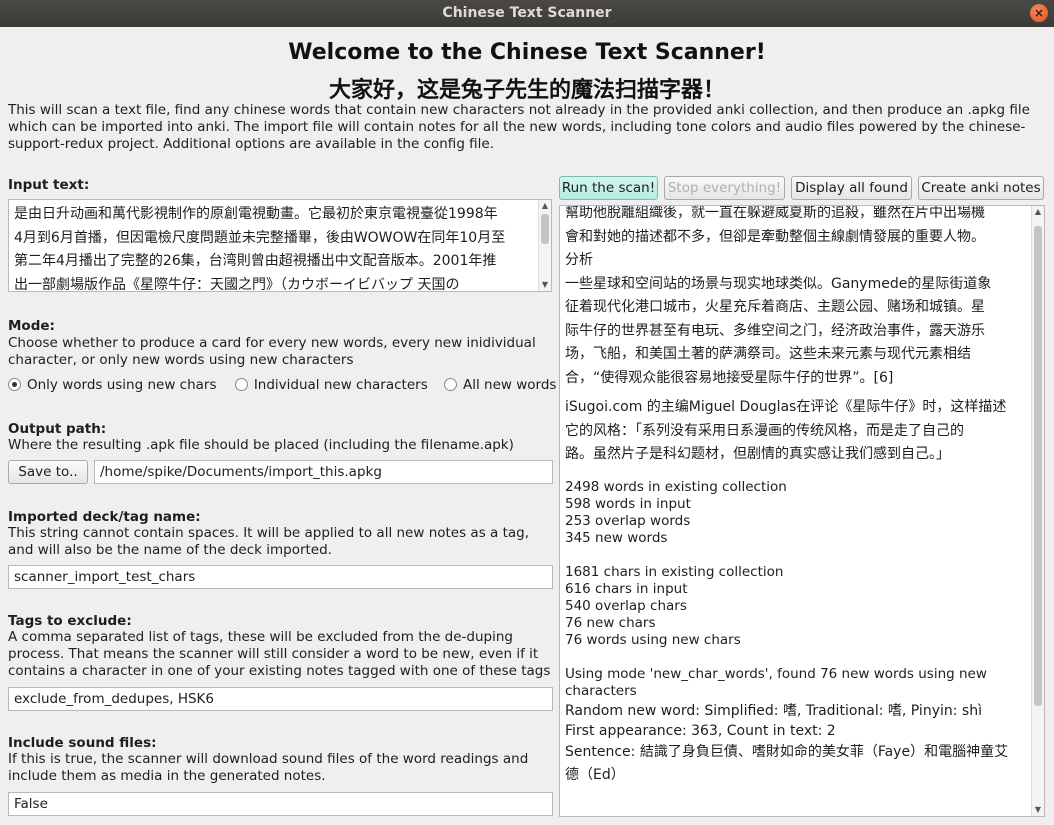 The image size is (1054, 825). What do you see at coordinates (323, 472) in the screenshot?
I see `output-path-input: /home/spike/Documents/import_this.apkg` at bounding box center [323, 472].